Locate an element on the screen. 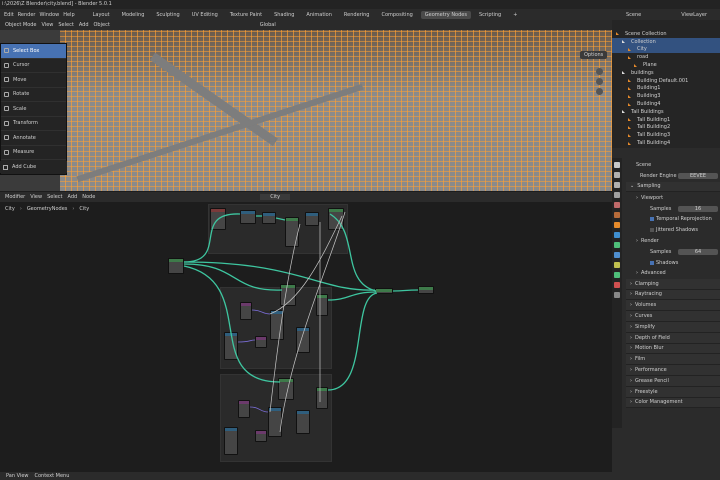 This screenshot has width=720, height=480. output-tab-icon is located at coordinates (617, 185).